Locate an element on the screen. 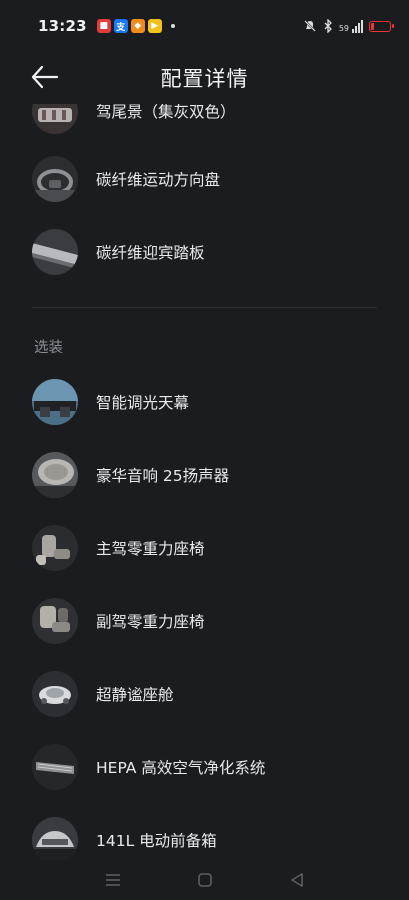 The width and height of the screenshot is (409, 900). app-red-icon: ■ is located at coordinates (103, 26).